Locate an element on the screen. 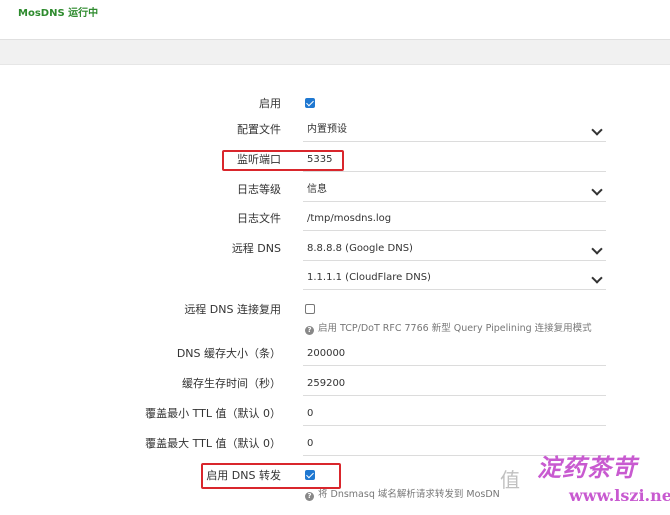  cache-size-input: 200000 is located at coordinates (454, 354).